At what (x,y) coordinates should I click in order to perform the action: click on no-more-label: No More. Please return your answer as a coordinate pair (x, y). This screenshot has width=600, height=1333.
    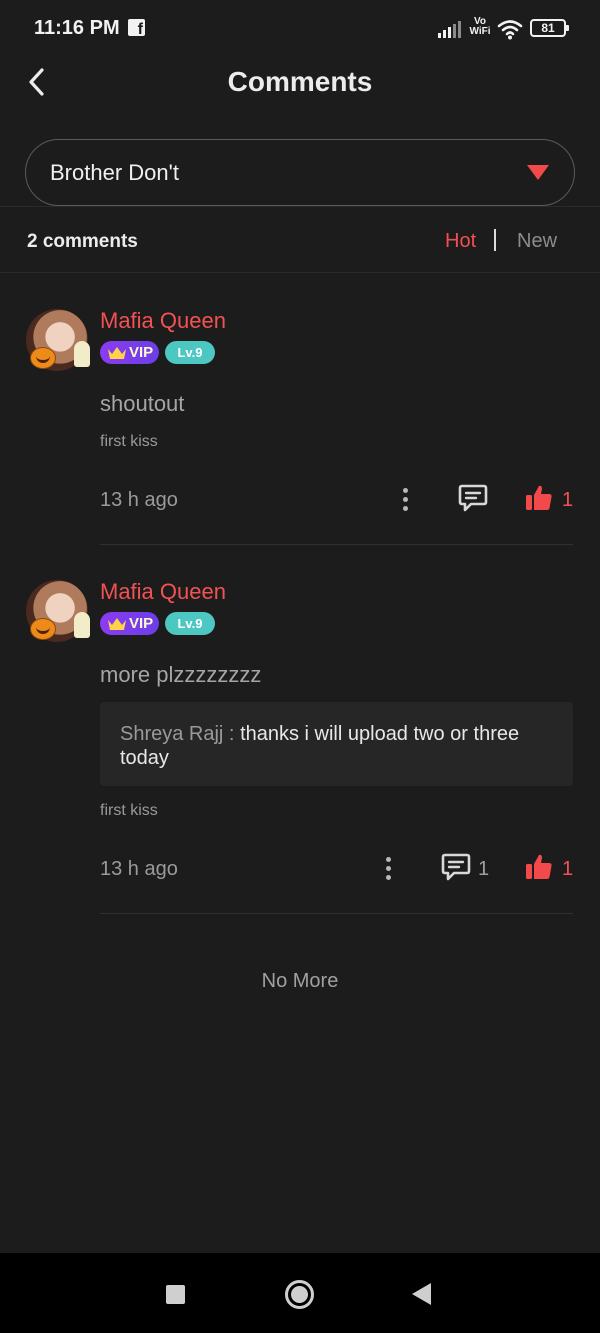
    Looking at the image, I should click on (300, 981).